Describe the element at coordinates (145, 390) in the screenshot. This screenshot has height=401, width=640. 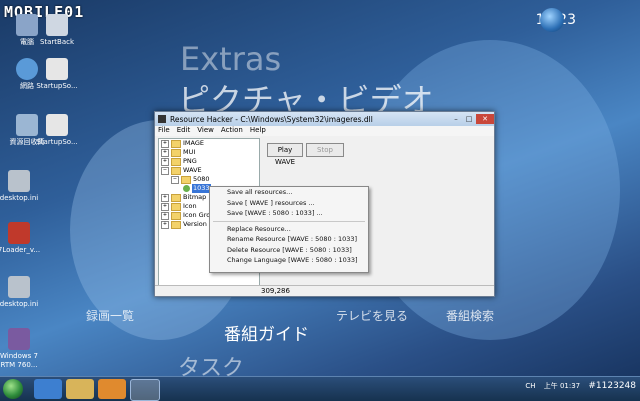
I see `resource-hacker-taskbar-icon` at that location.